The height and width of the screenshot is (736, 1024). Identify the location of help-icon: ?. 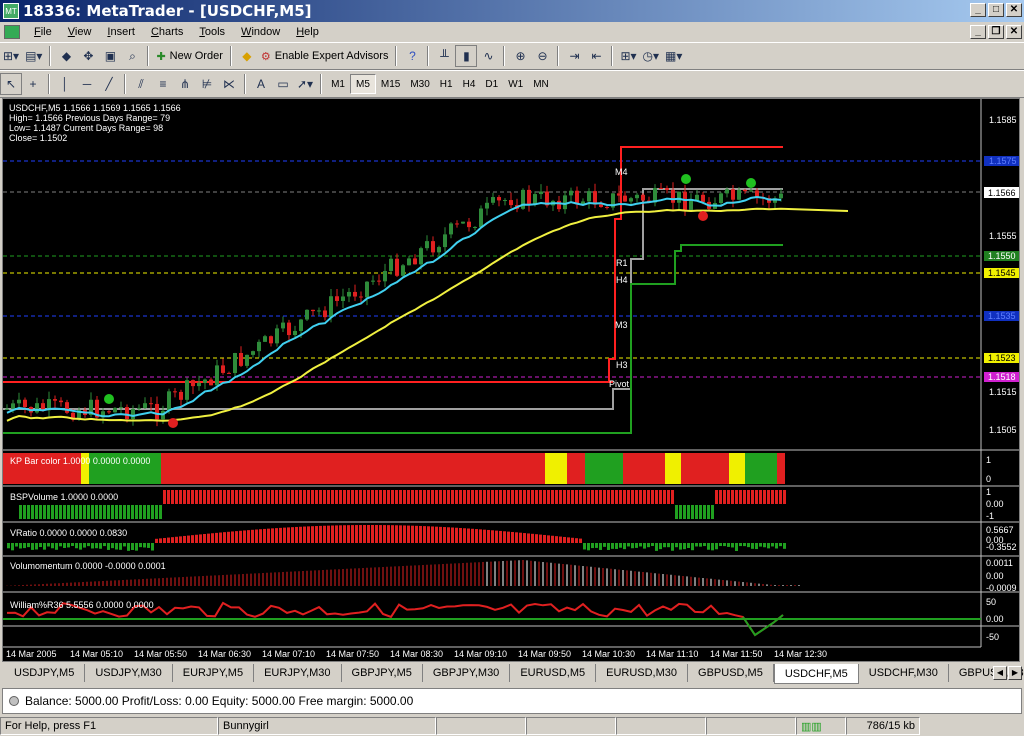
(412, 56).